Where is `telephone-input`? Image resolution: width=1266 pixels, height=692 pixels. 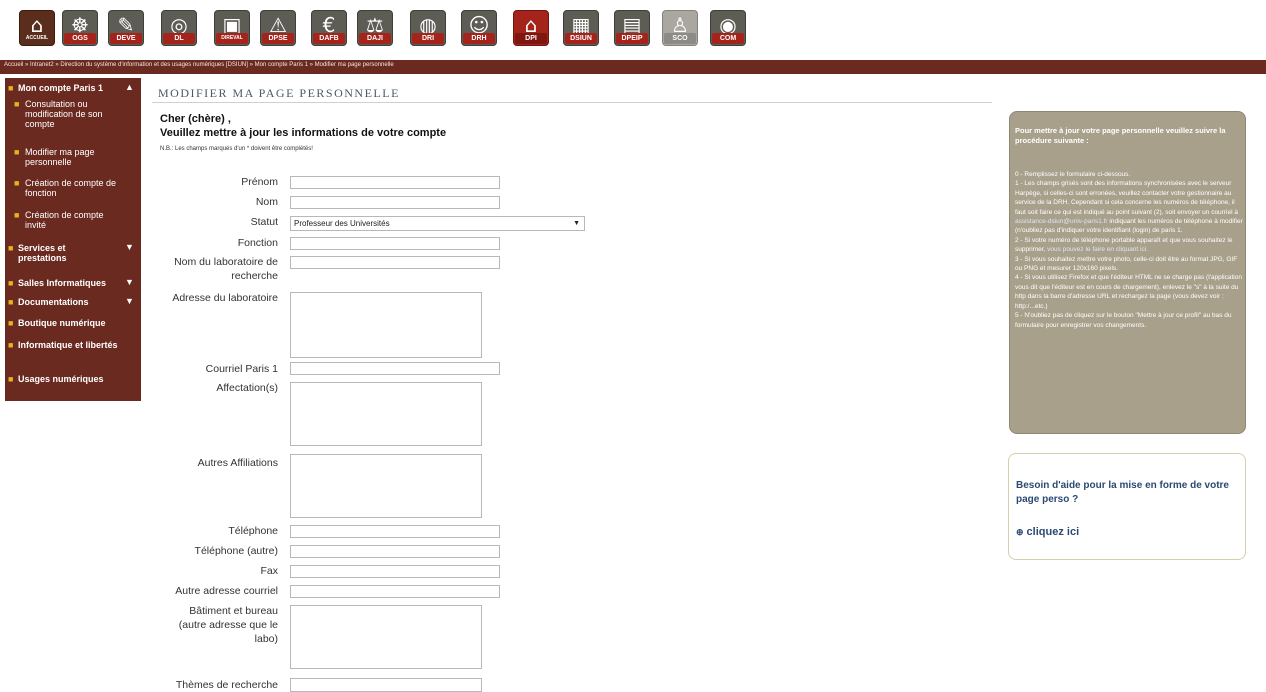
telephone-input is located at coordinates (395, 531).